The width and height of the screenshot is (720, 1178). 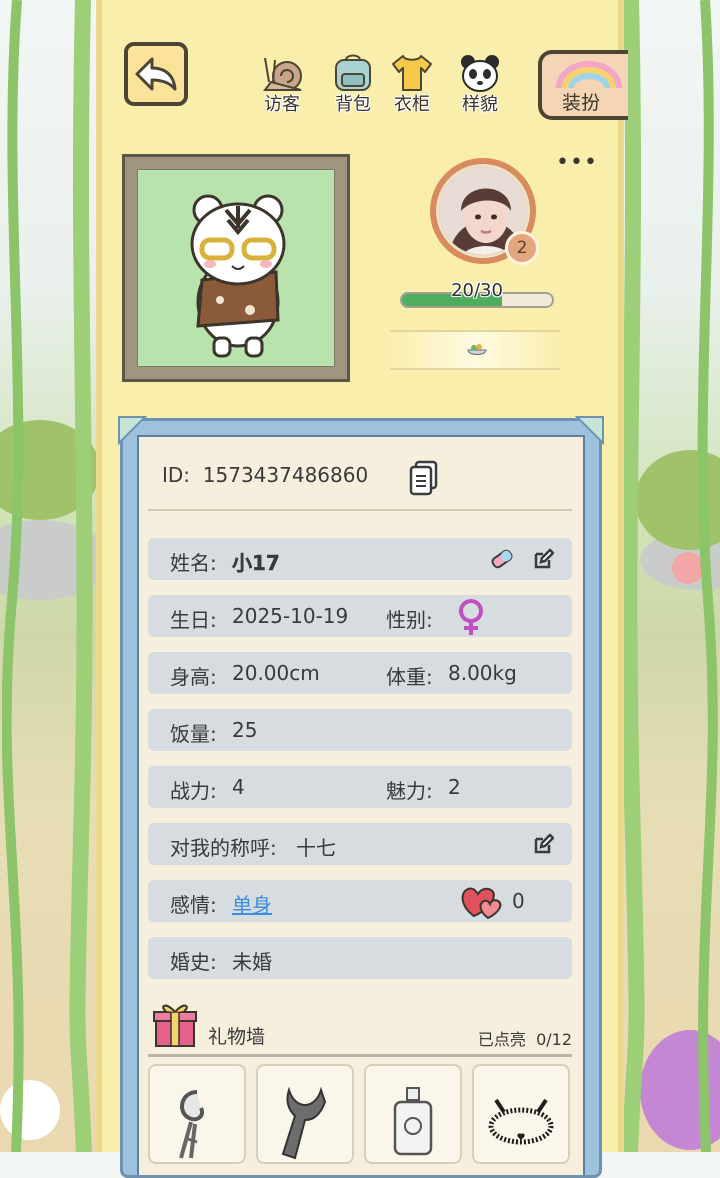 I want to click on backpack-icon, so click(x=353, y=72).